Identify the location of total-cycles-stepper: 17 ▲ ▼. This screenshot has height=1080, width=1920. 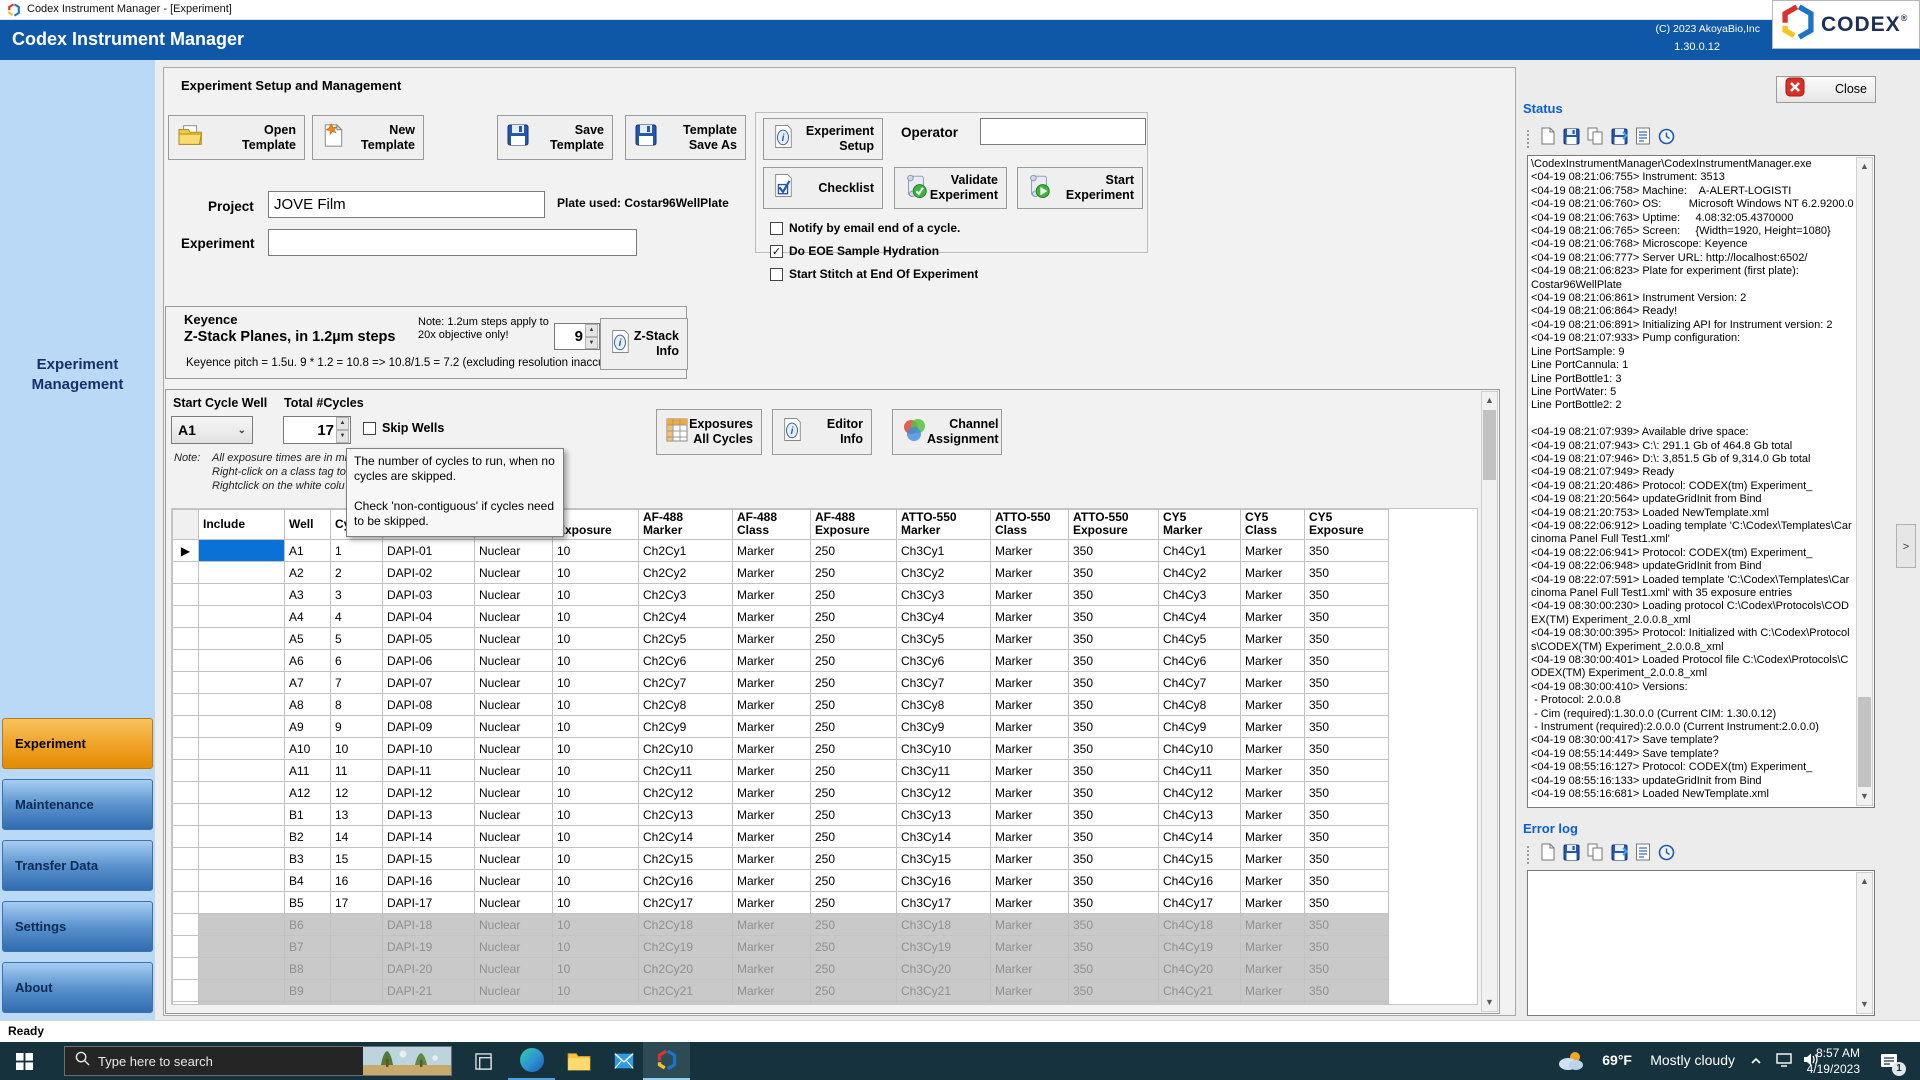
(317, 430).